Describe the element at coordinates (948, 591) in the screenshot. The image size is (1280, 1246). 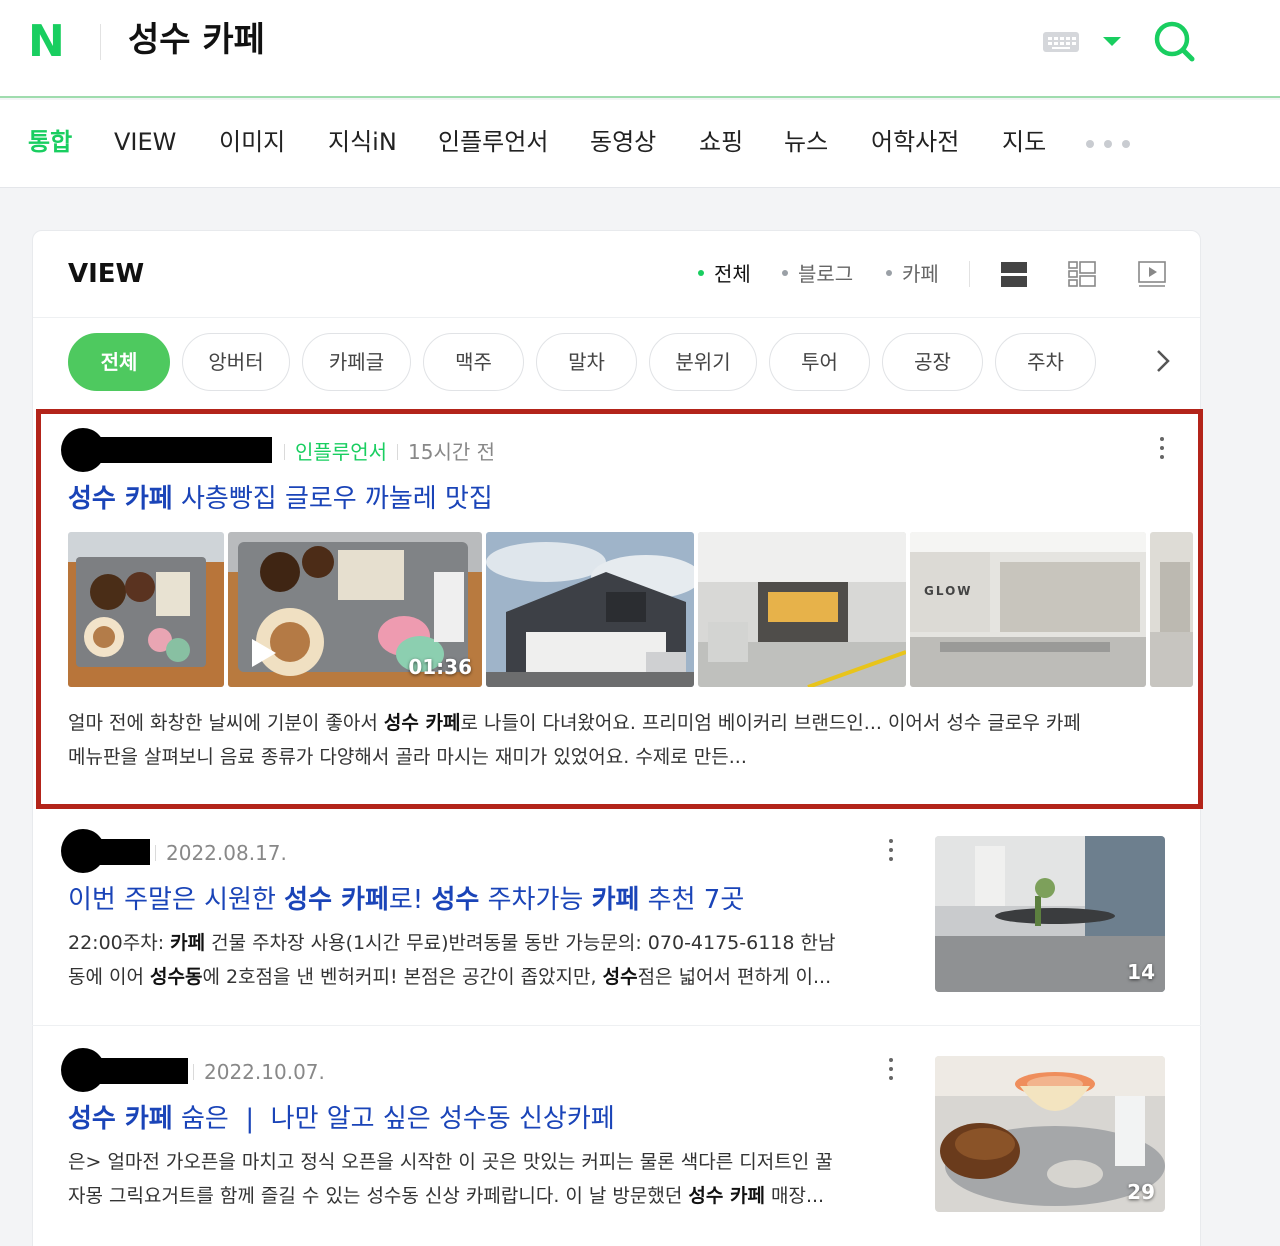
I see `store-sign: GLOW` at that location.